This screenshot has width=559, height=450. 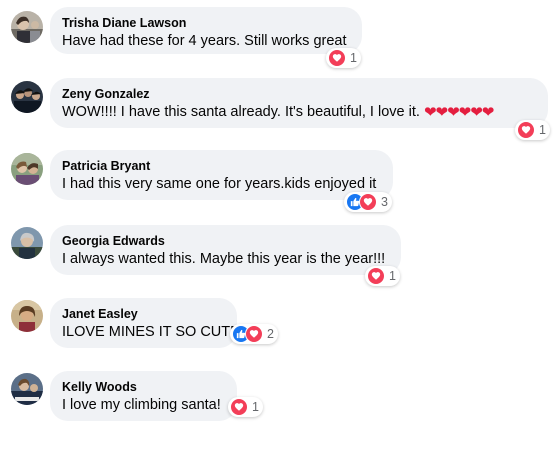 I want to click on reaction-summary: 3, so click(x=368, y=202).